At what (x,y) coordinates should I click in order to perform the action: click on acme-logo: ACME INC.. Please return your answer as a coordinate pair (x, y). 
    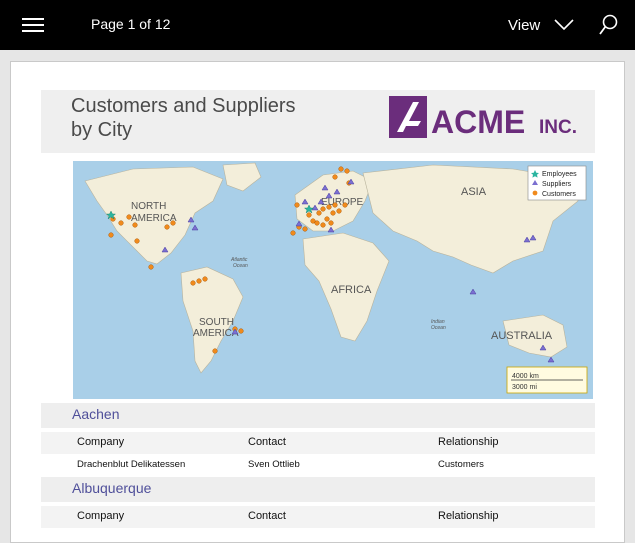
    Looking at the image, I should click on (483, 118).